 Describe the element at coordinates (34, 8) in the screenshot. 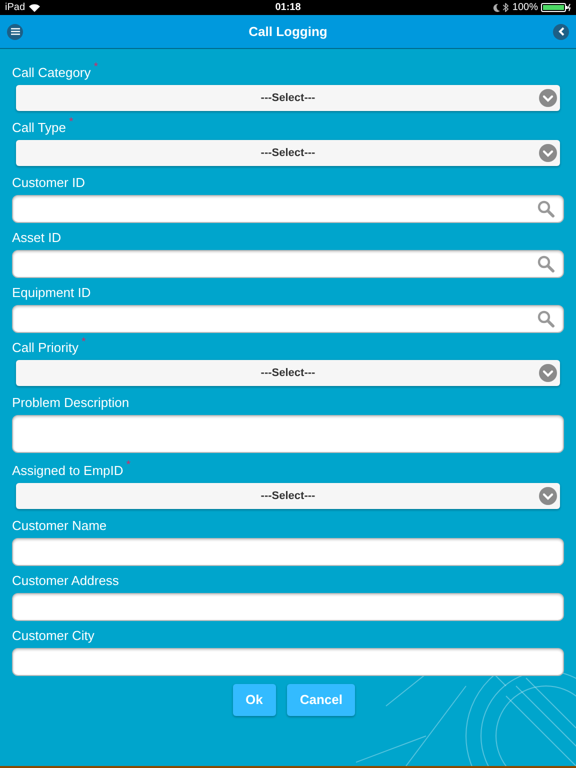

I see `wifi-icon` at that location.